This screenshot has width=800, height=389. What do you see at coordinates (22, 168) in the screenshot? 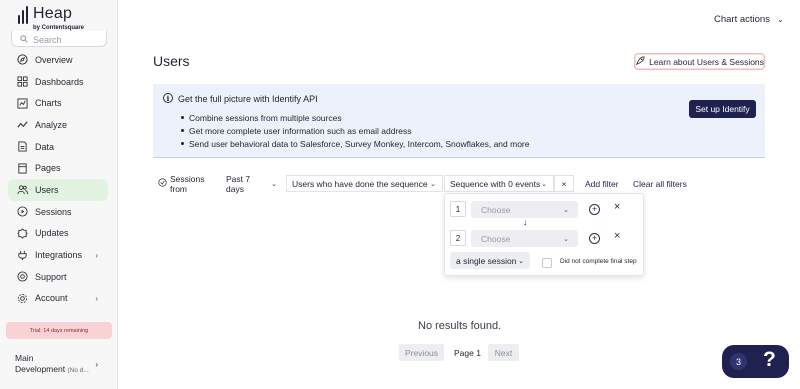
I see `page-icon` at bounding box center [22, 168].